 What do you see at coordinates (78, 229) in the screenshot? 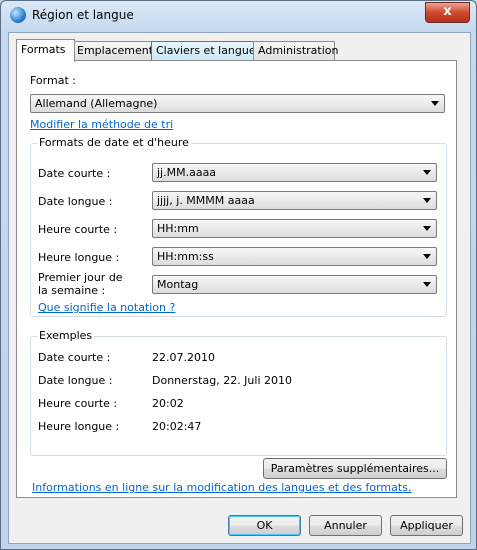
I see `short-time-label: Heure courte :` at bounding box center [78, 229].